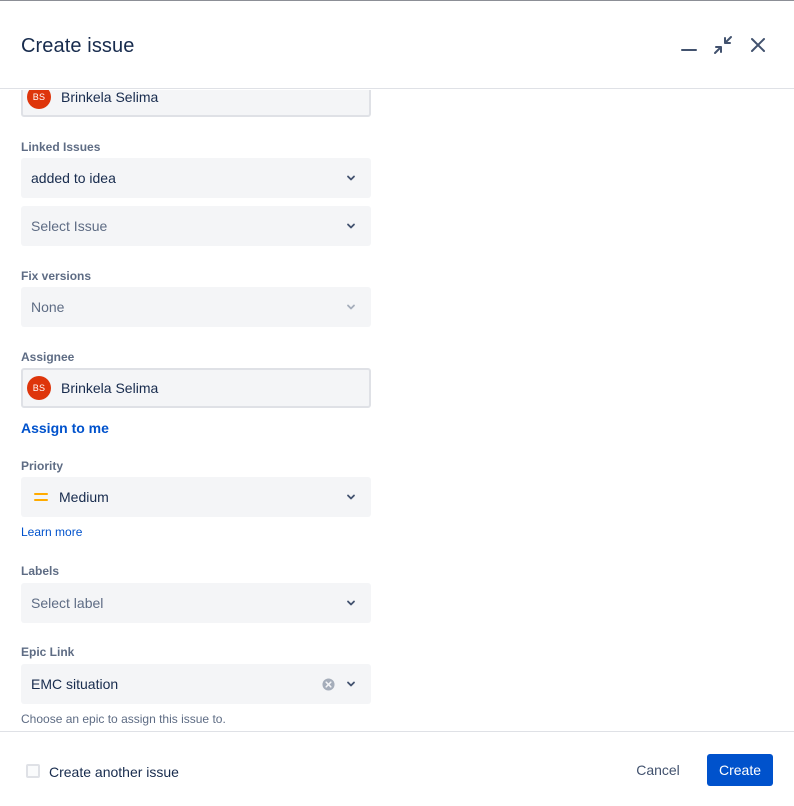 This screenshot has height=806, width=794. Describe the element at coordinates (42, 466) in the screenshot. I see `priority-label: Priority` at that location.